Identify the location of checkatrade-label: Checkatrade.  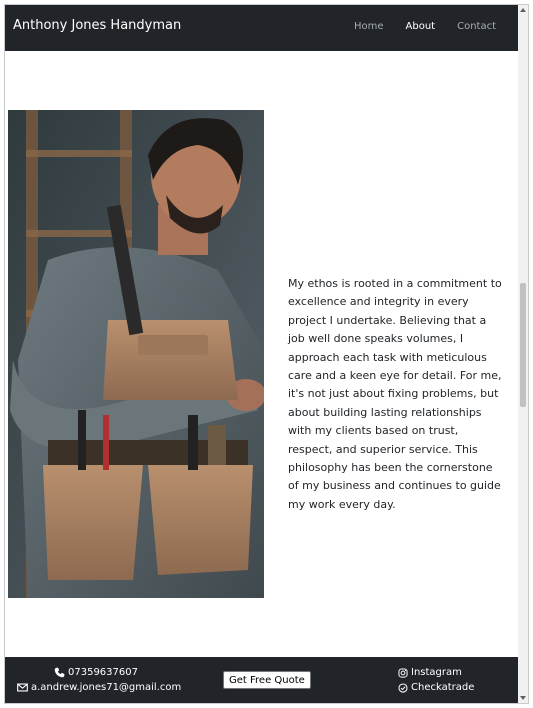
(443, 687).